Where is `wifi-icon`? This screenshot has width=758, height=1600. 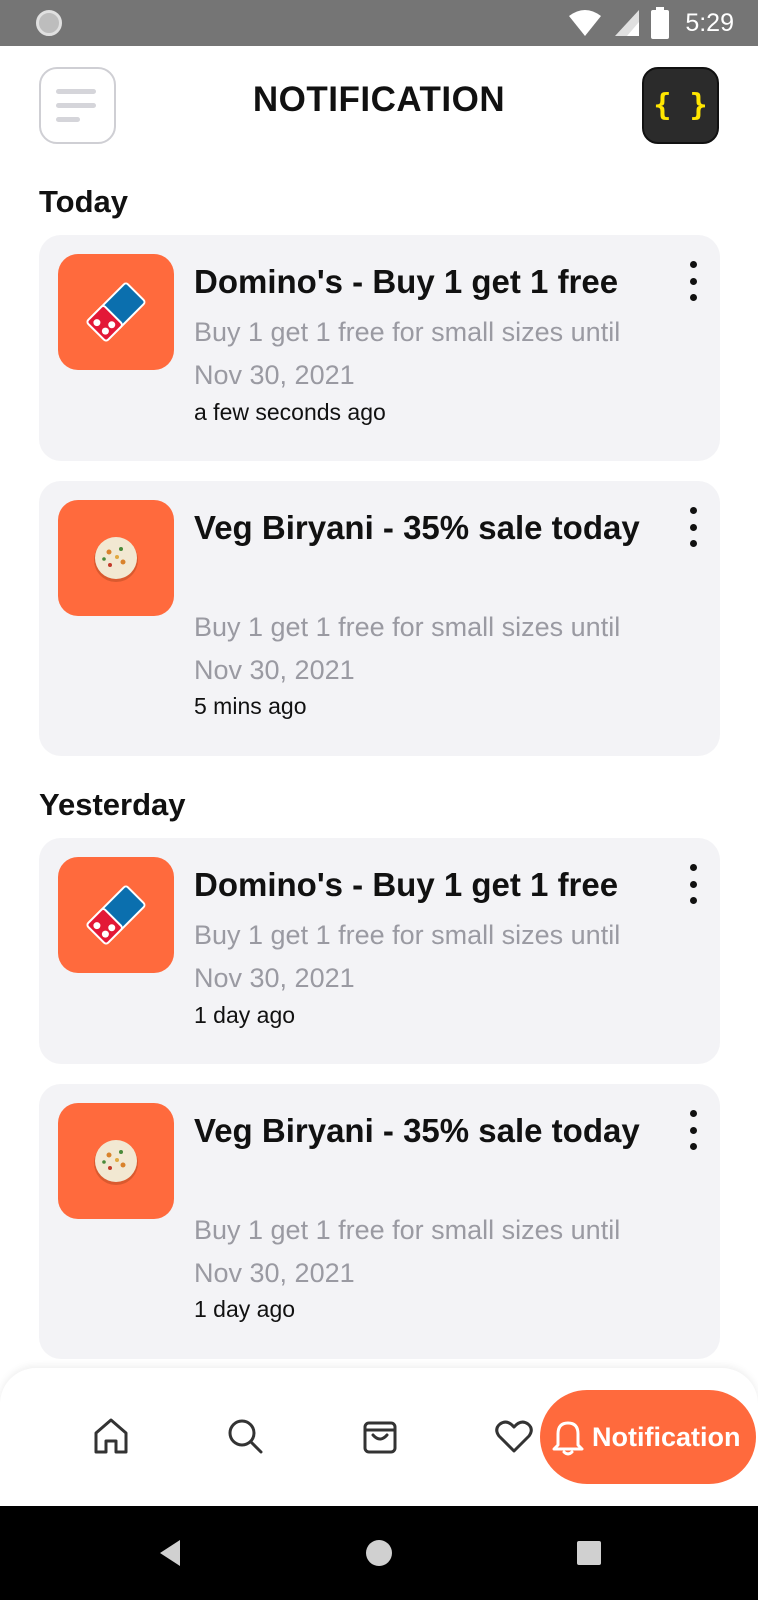 wifi-icon is located at coordinates (585, 23).